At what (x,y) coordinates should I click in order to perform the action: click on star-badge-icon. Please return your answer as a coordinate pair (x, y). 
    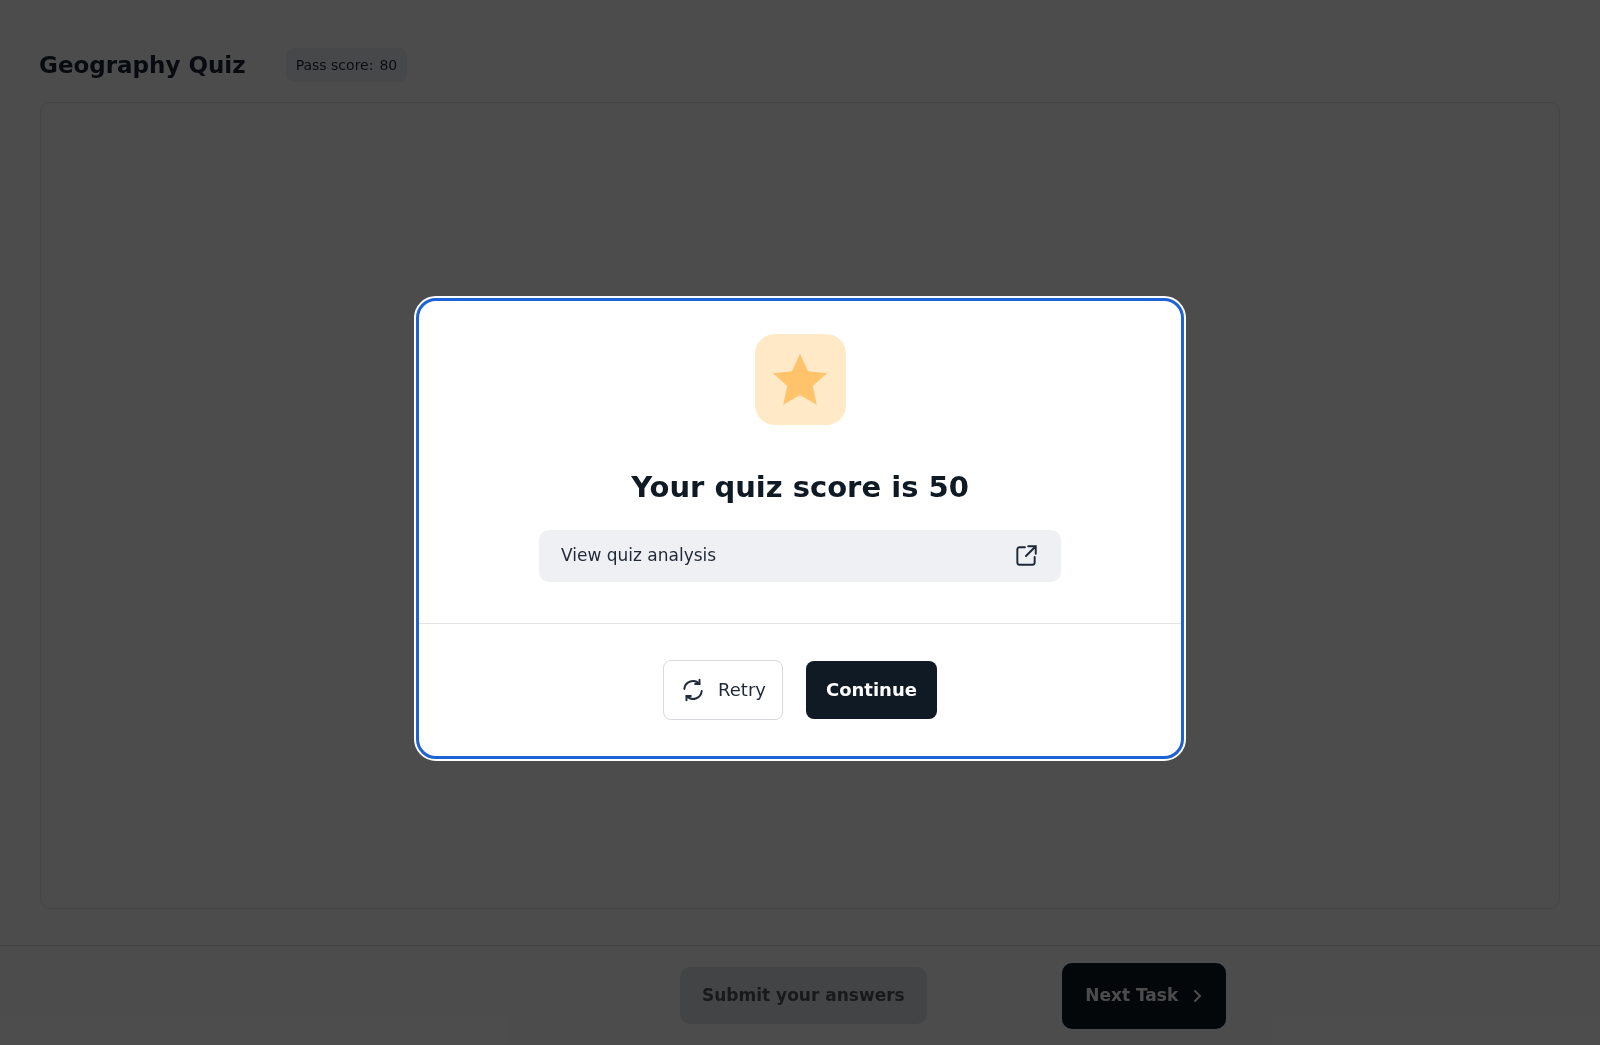
    Looking at the image, I should click on (800, 379).